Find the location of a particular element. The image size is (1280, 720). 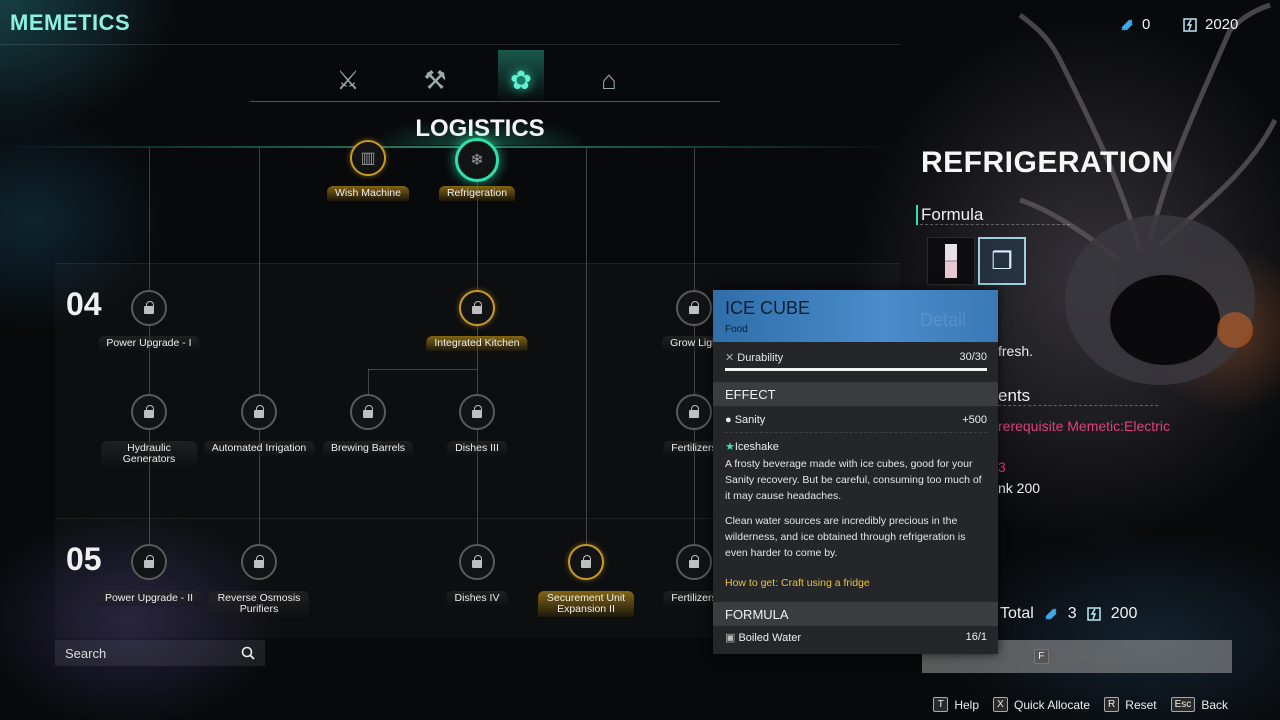

node-integrated-kitchen is located at coordinates (477, 308).